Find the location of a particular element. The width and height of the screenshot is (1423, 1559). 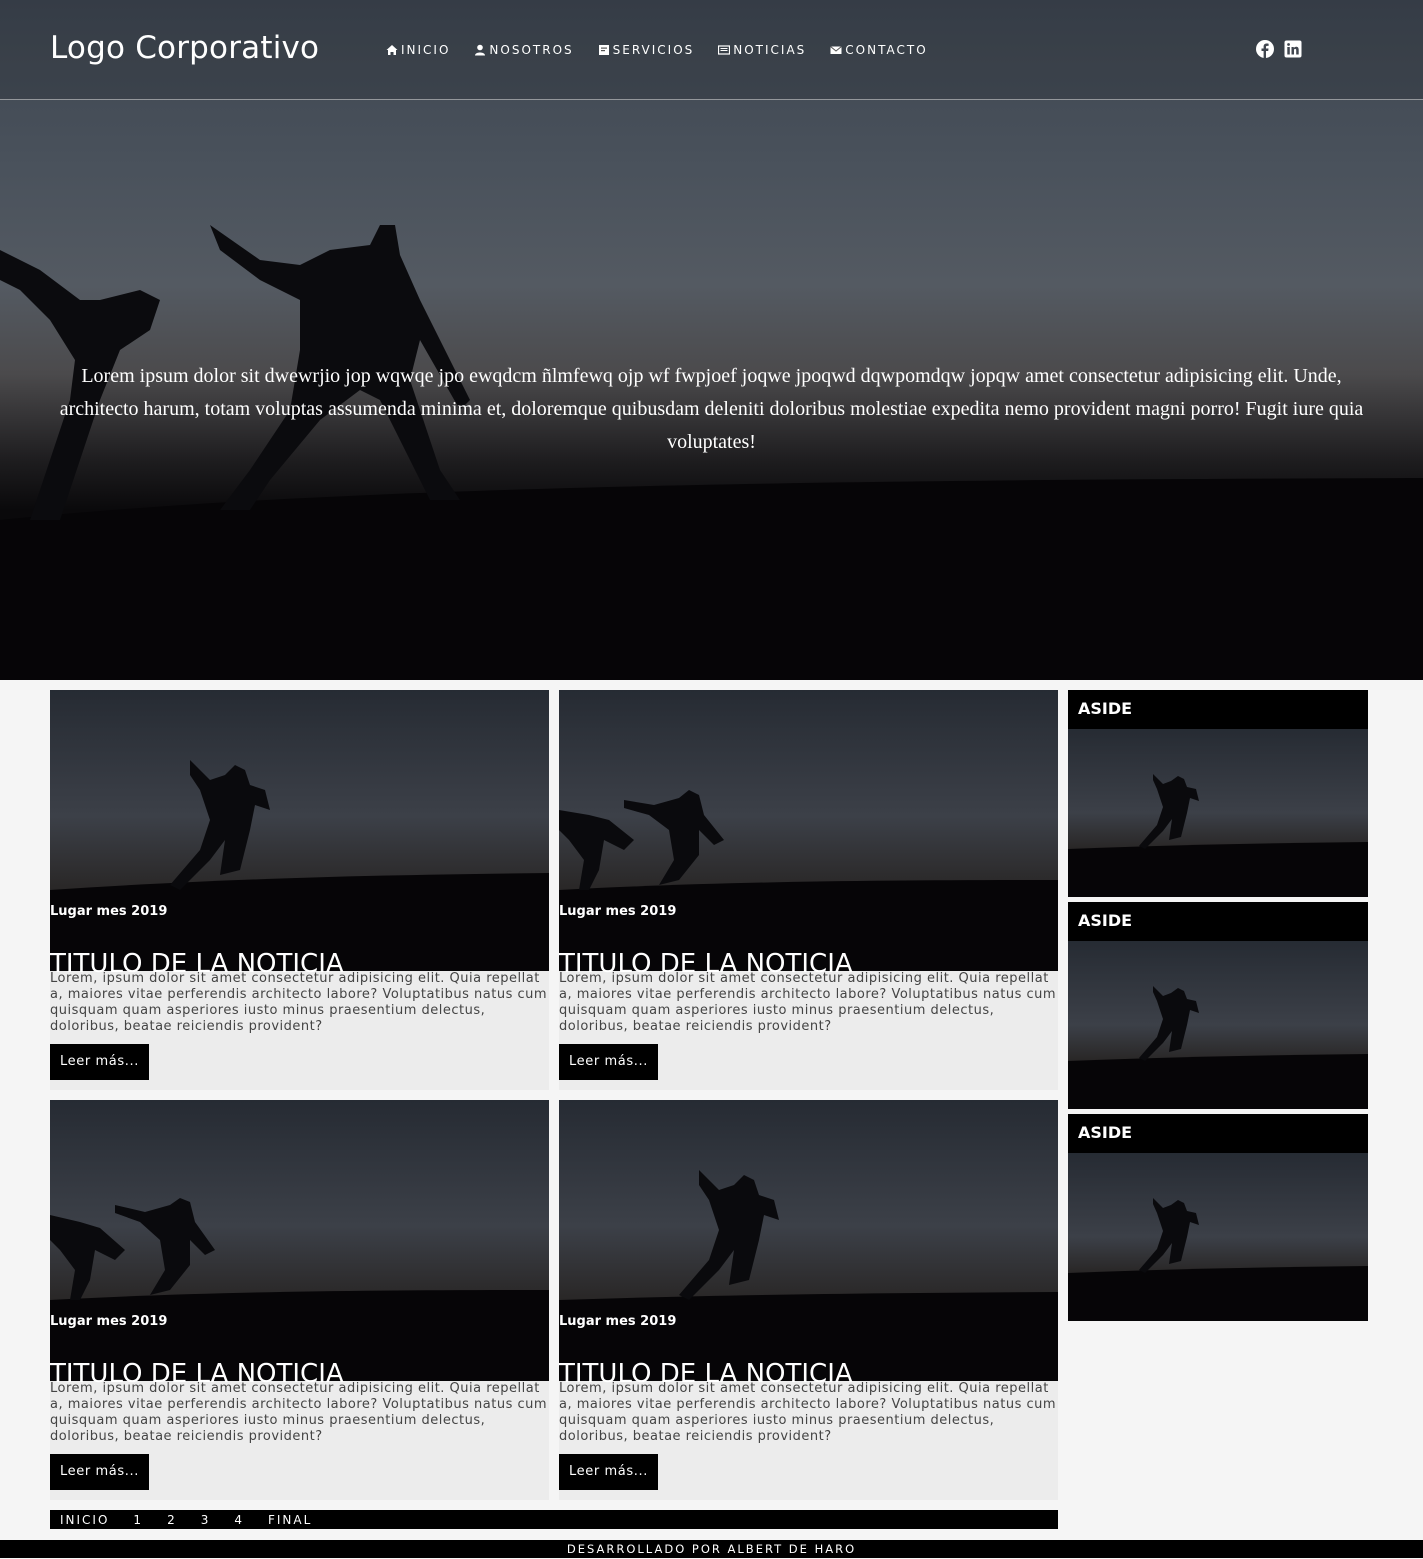

page-4: 4 is located at coordinates (239, 1520).